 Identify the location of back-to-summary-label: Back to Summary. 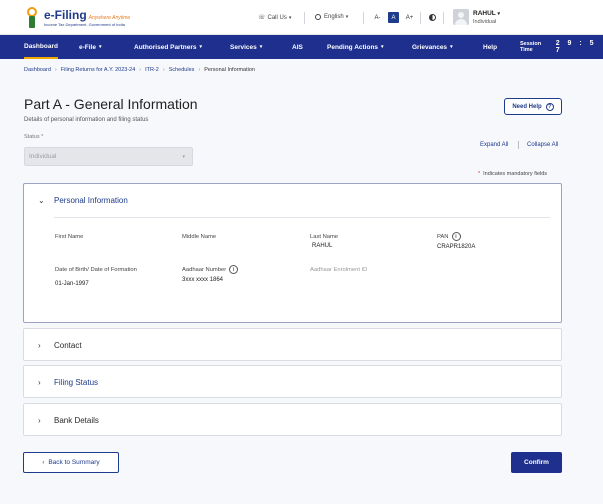
(74, 462).